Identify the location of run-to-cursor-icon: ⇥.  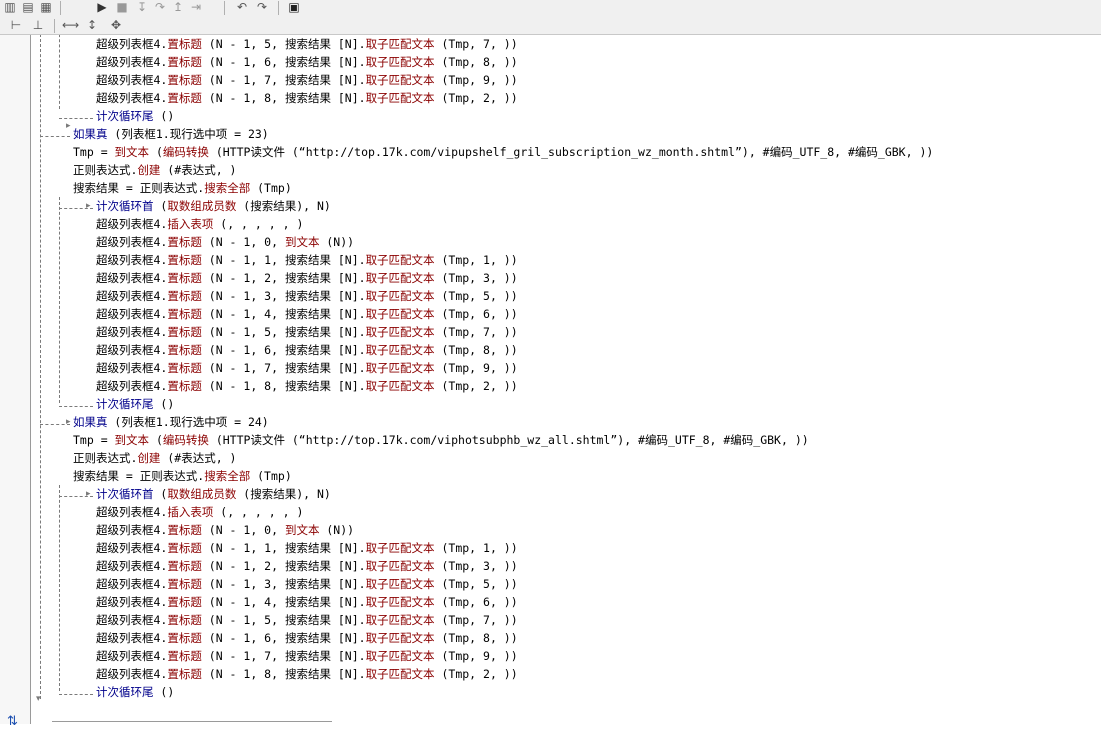
(196, 7).